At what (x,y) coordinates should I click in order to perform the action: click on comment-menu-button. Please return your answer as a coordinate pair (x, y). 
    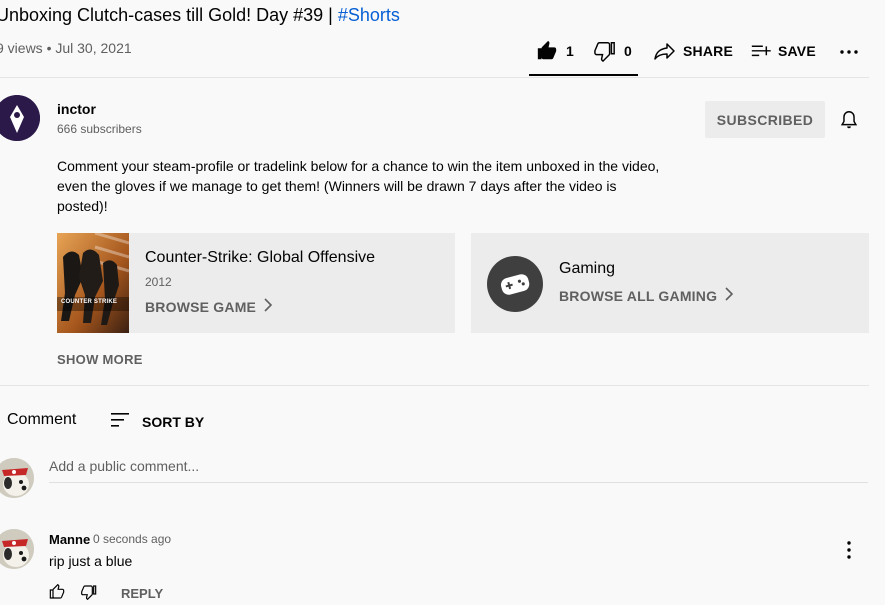
    Looking at the image, I should click on (849, 550).